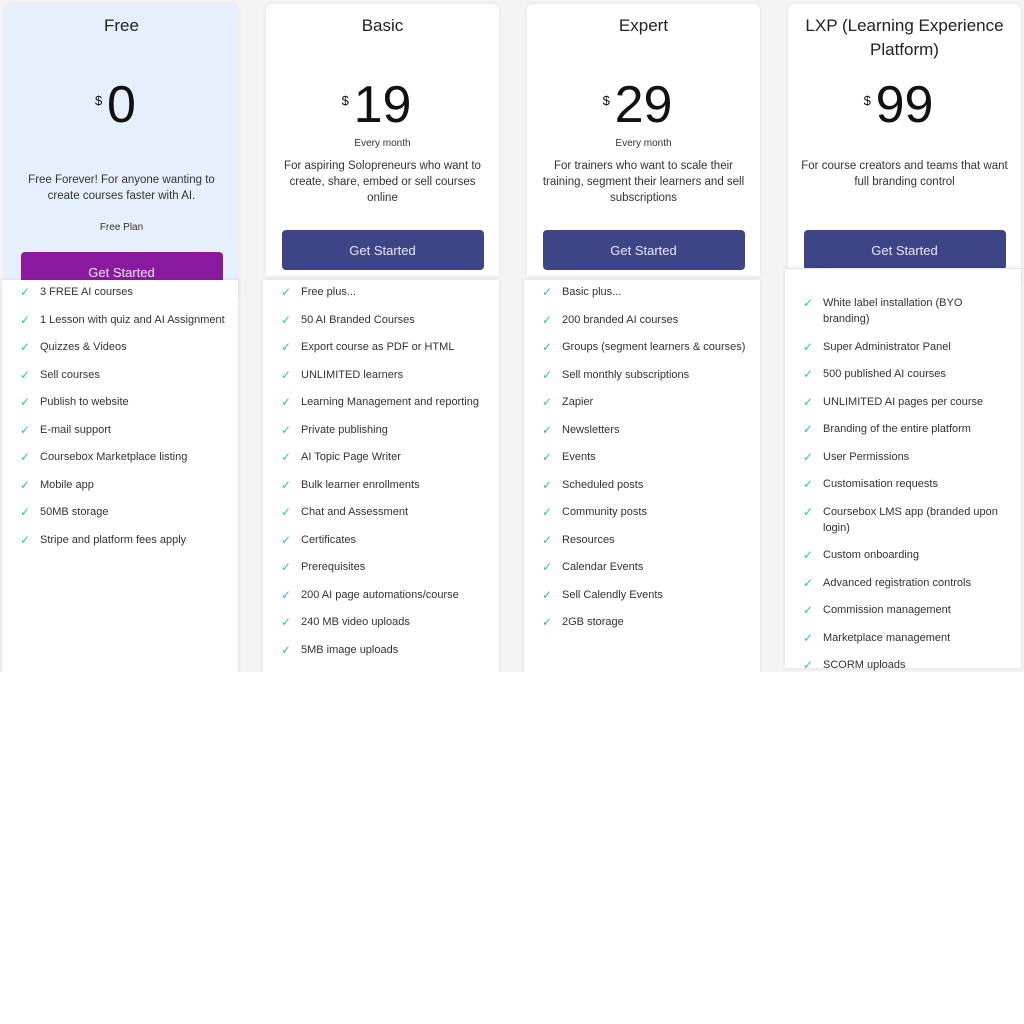  What do you see at coordinates (344, 429) in the screenshot?
I see `feature-label: Private publishing` at bounding box center [344, 429].